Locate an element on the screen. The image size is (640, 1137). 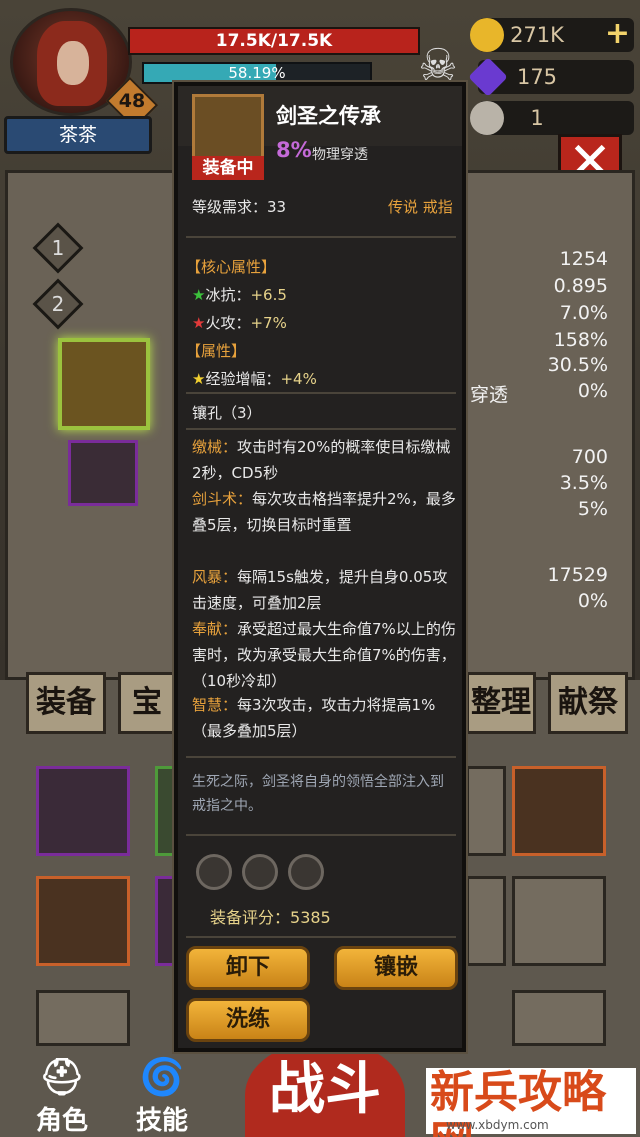
xp-percent: 58.19% is located at coordinates (257, 73).